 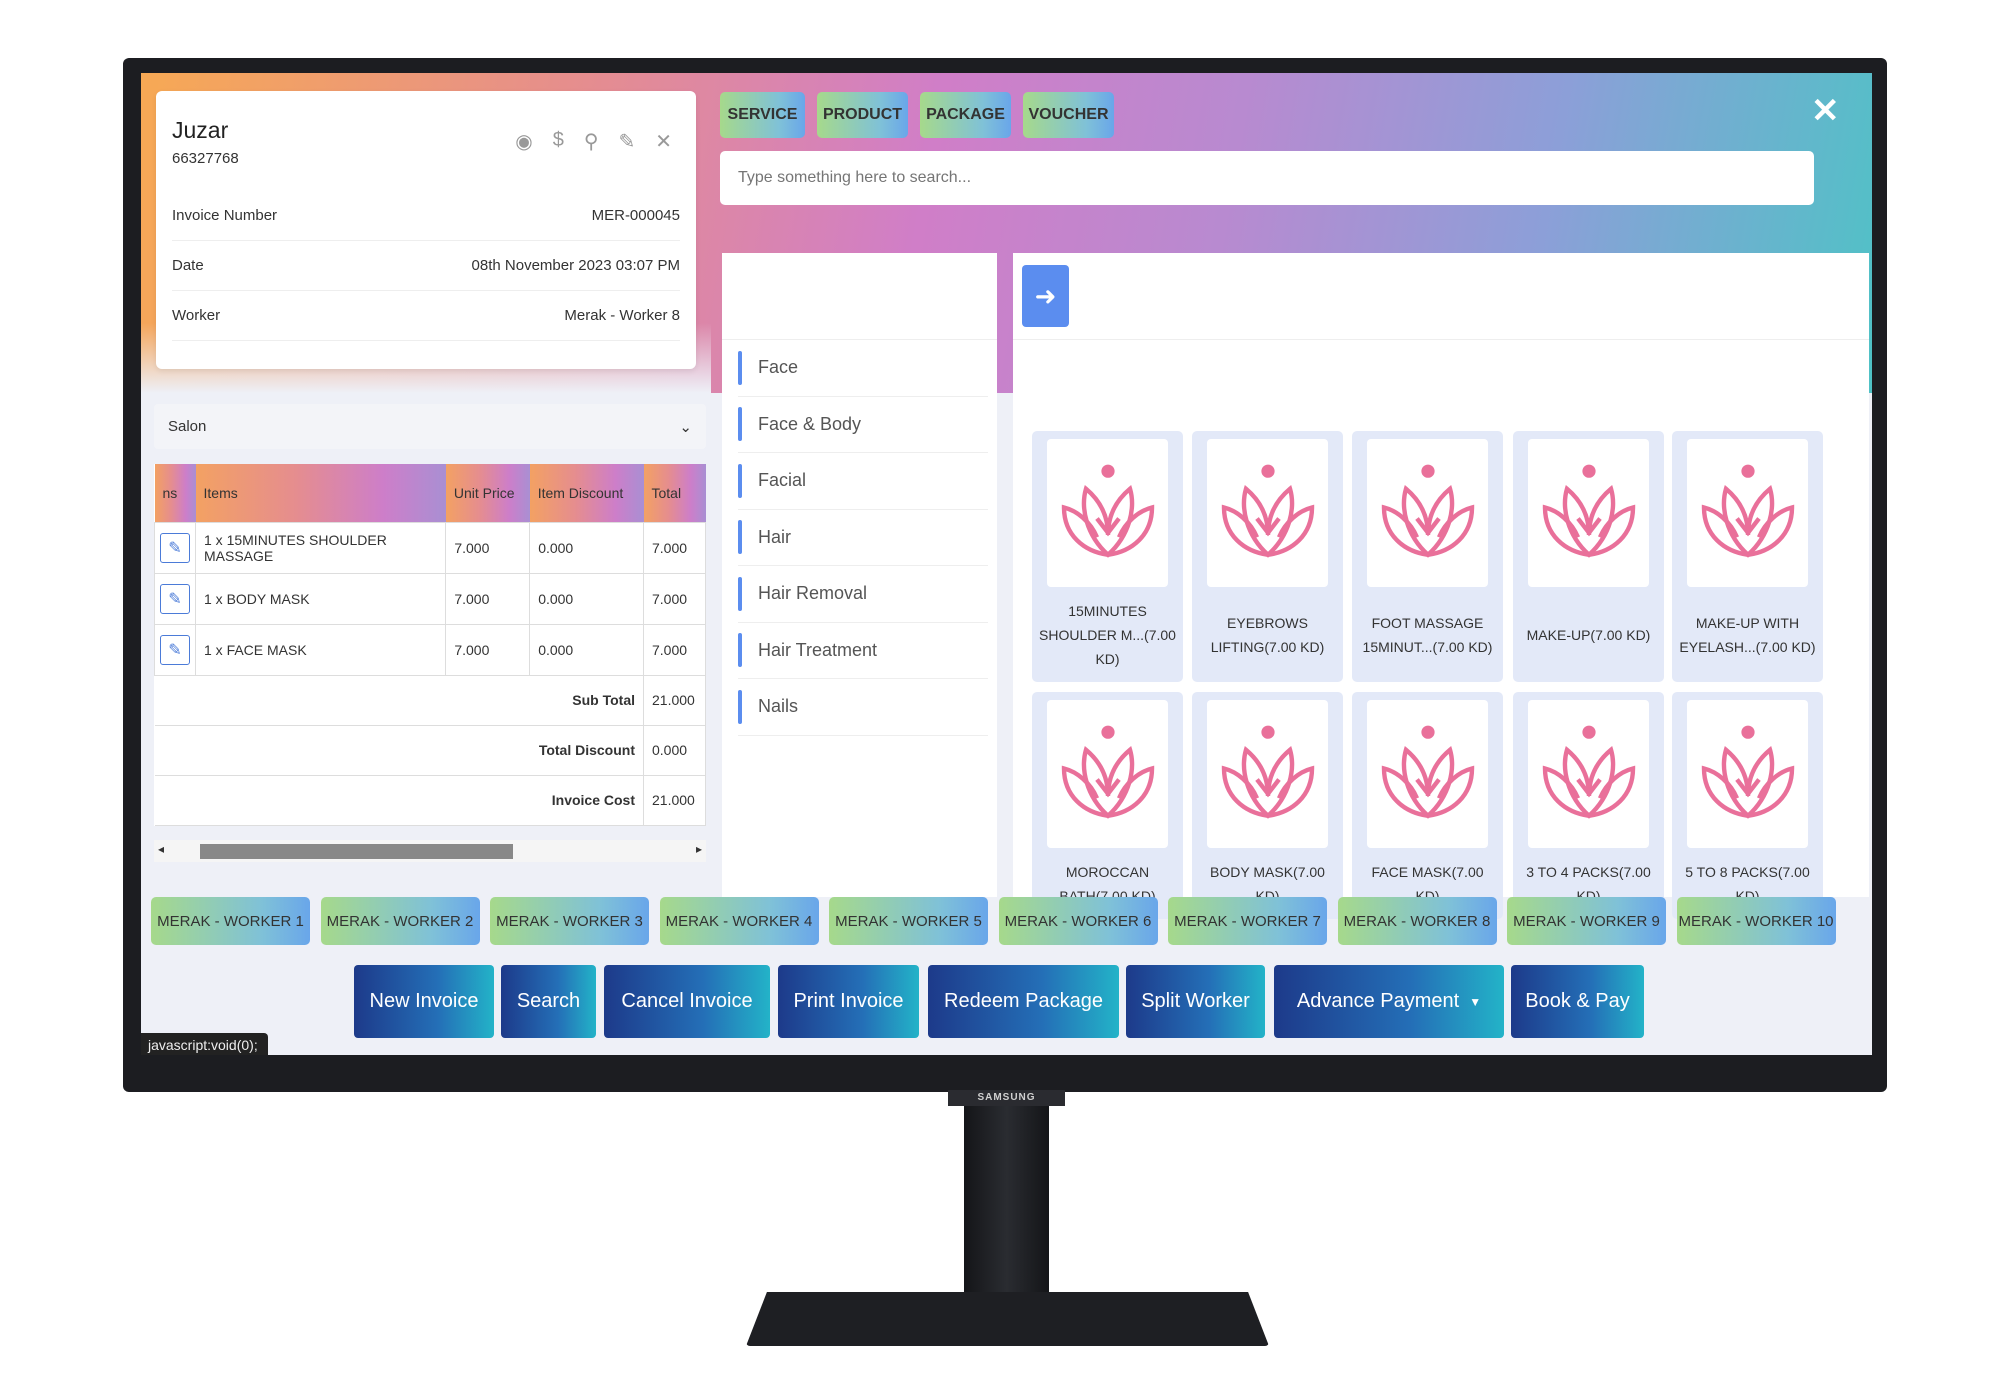 I want to click on summary-row: Total Discount 0.000, so click(x=430, y=750).